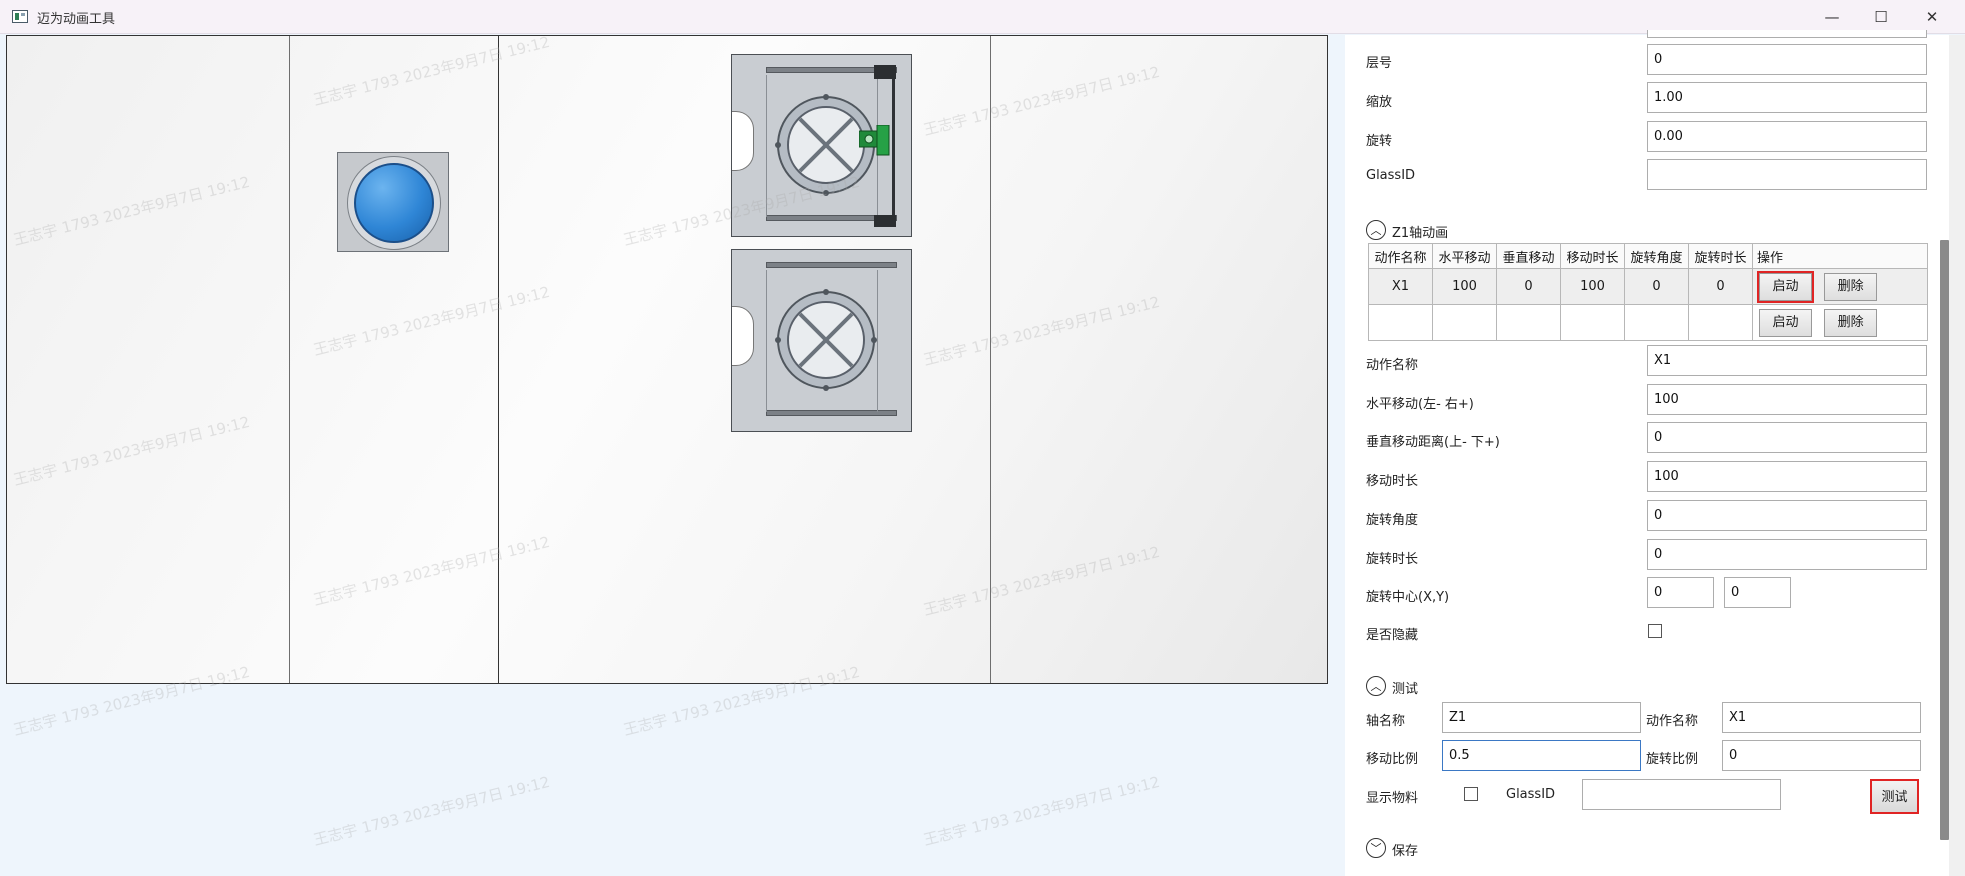 This screenshot has width=1965, height=876. I want to click on test-action-name-label: 动作名称, so click(1672, 721).